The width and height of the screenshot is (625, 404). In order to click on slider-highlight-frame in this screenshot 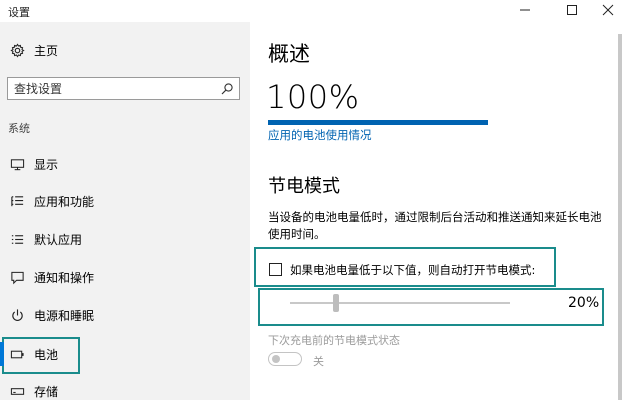, I will do `click(431, 307)`.